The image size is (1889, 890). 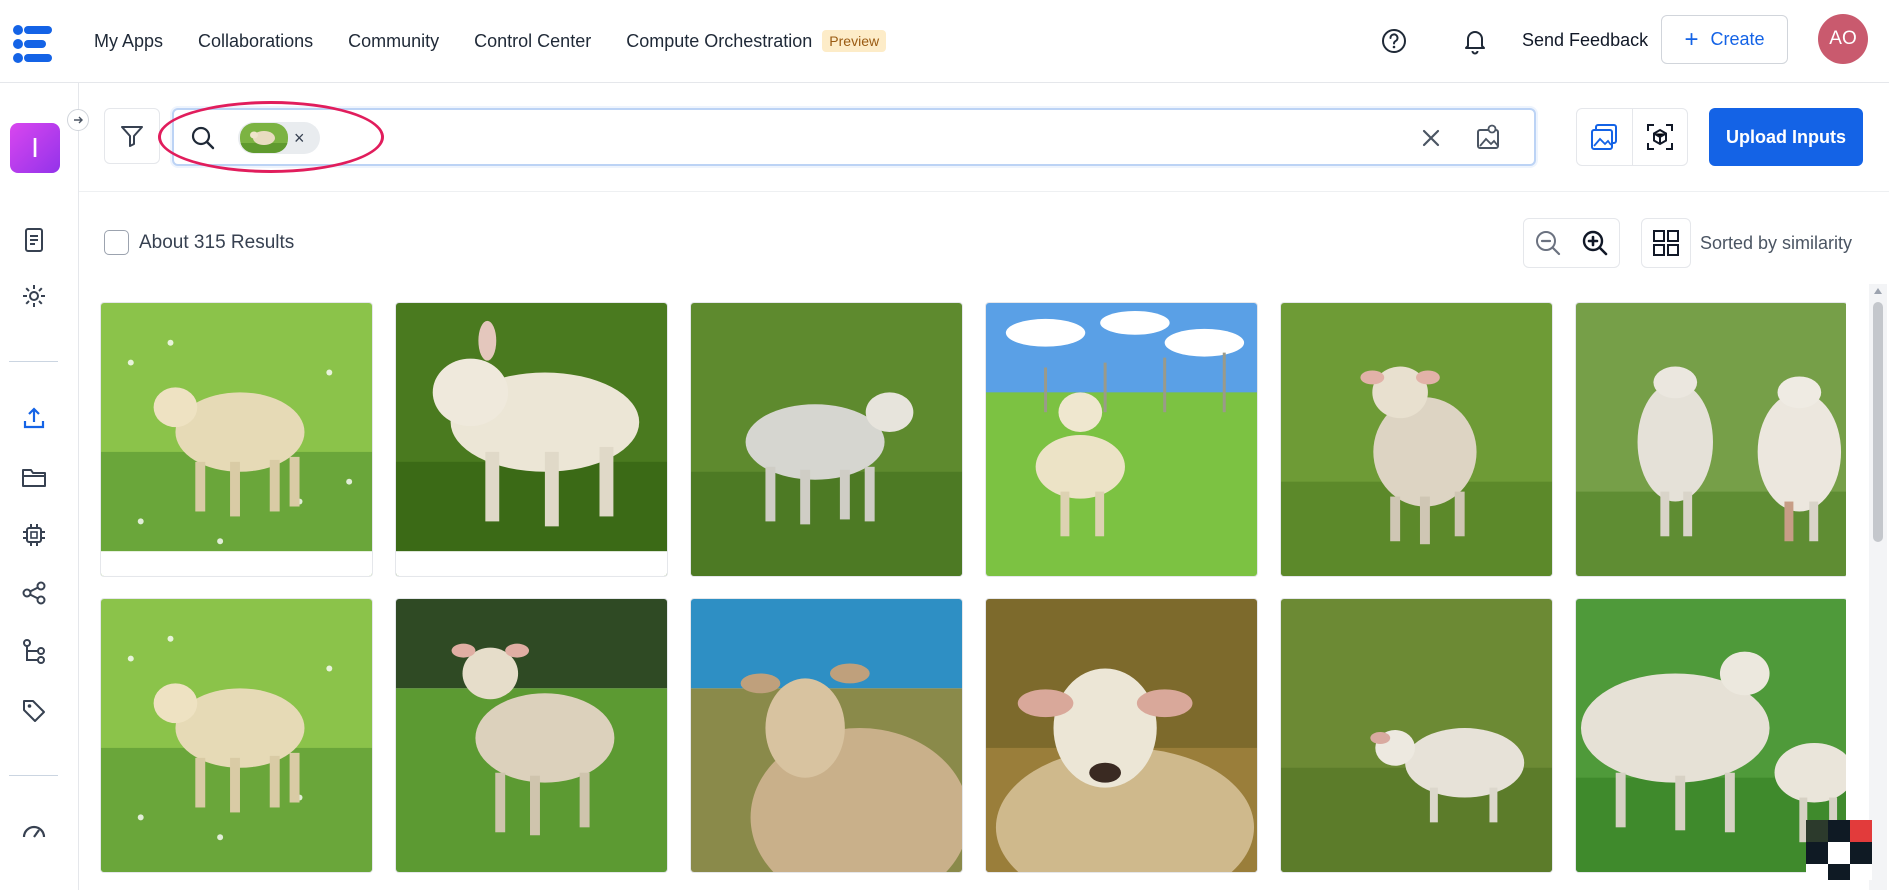 I want to click on image-mode-button, so click(x=1604, y=137).